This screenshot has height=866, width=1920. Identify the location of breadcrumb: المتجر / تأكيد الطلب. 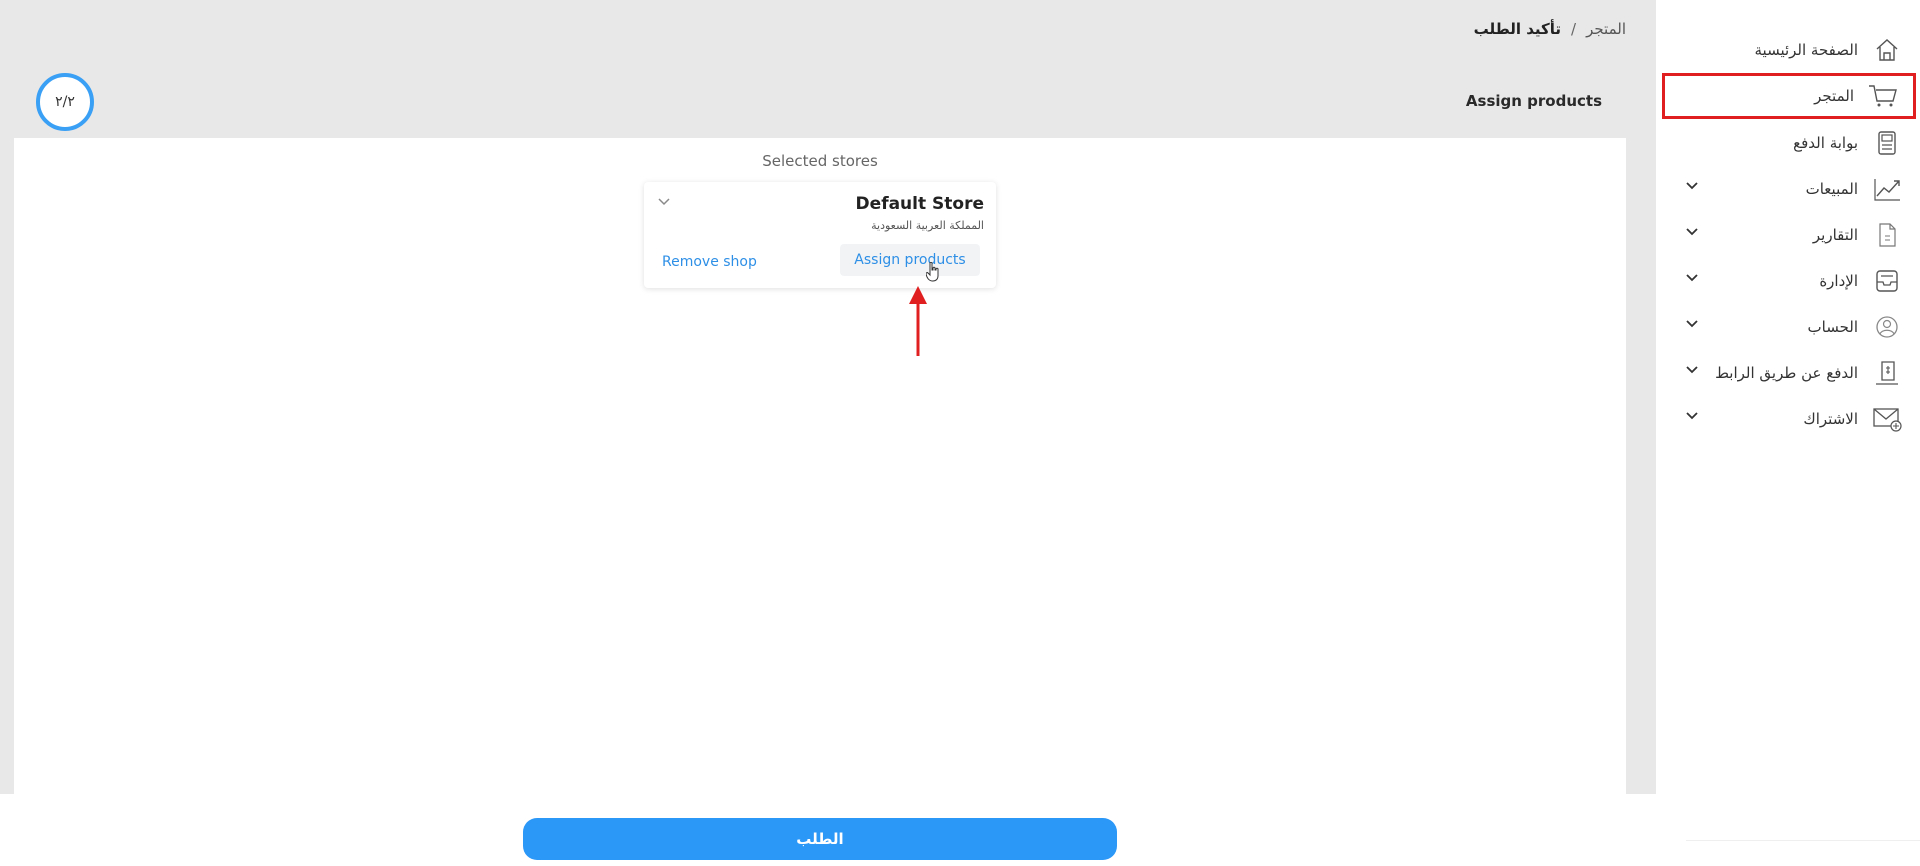
(1550, 29).